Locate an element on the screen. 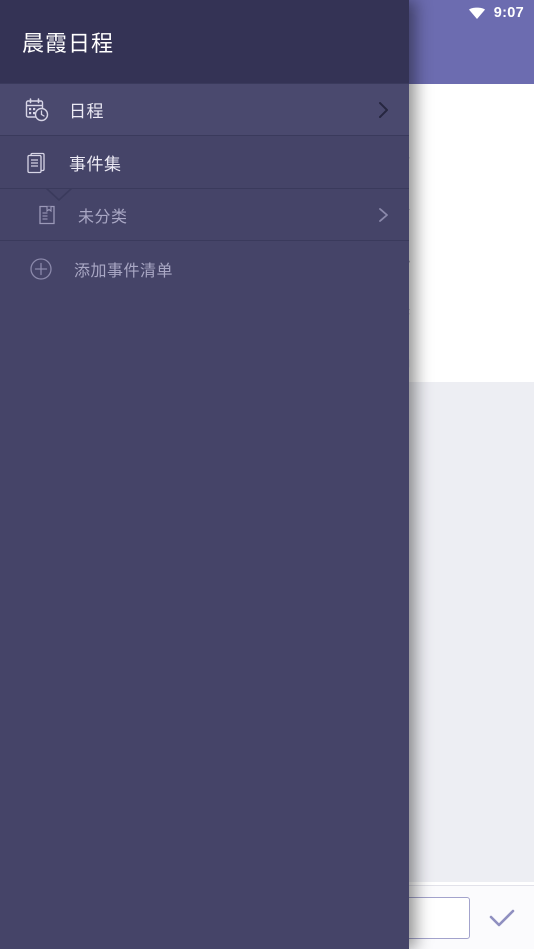 The image size is (534, 949). divider is located at coordinates (204, 83).